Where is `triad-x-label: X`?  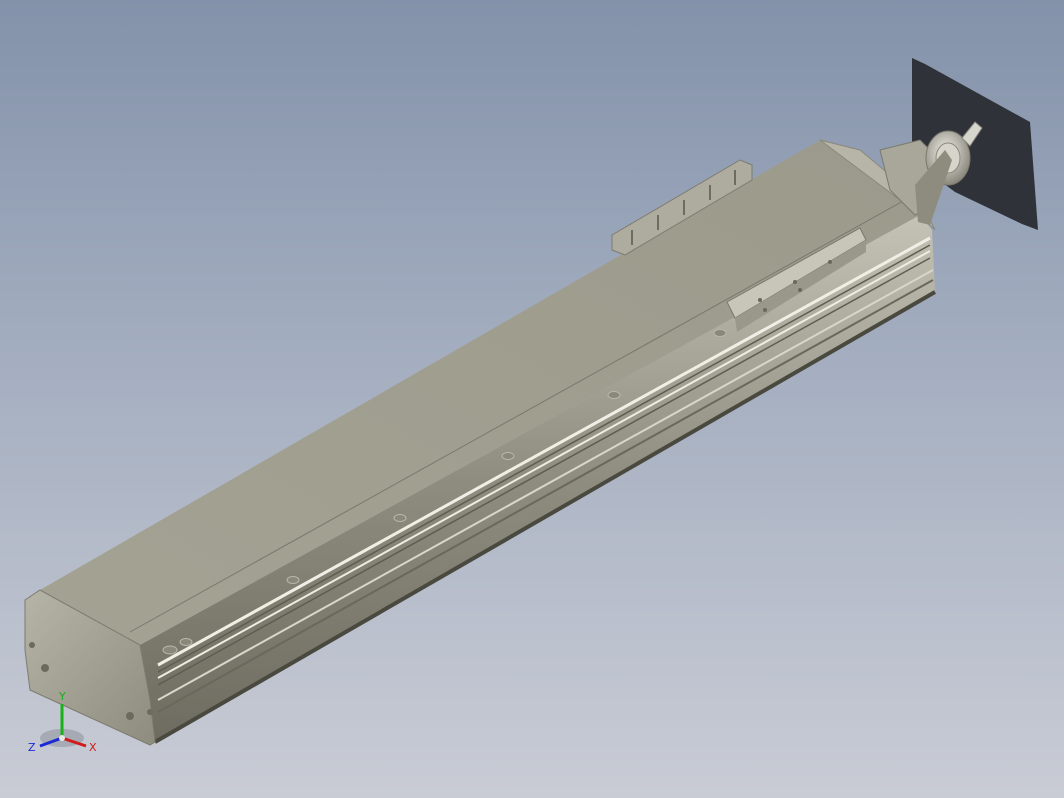 triad-x-label: X is located at coordinates (93, 747).